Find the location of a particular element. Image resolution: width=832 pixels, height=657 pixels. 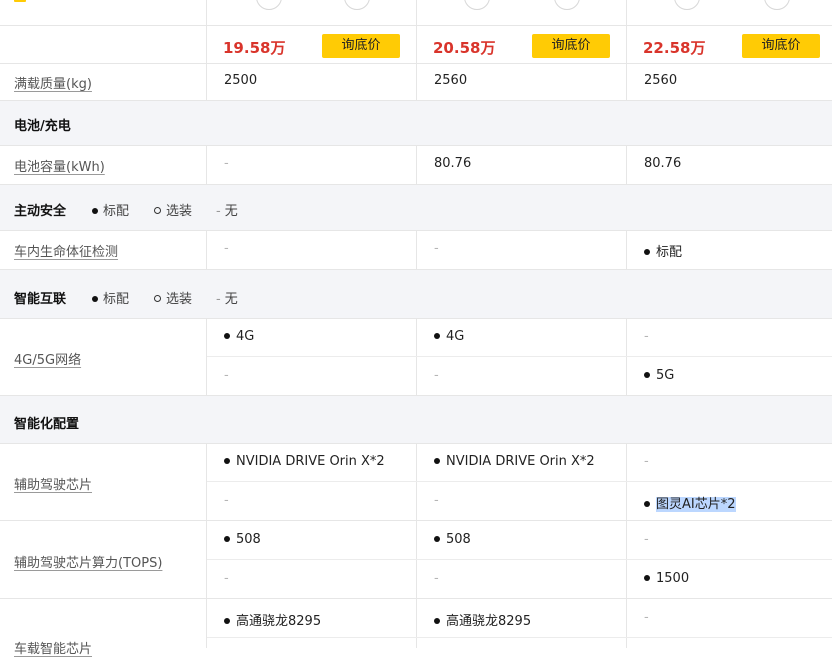

row-label-vital-sign: 车内生命体征检测 is located at coordinates (66, 250).